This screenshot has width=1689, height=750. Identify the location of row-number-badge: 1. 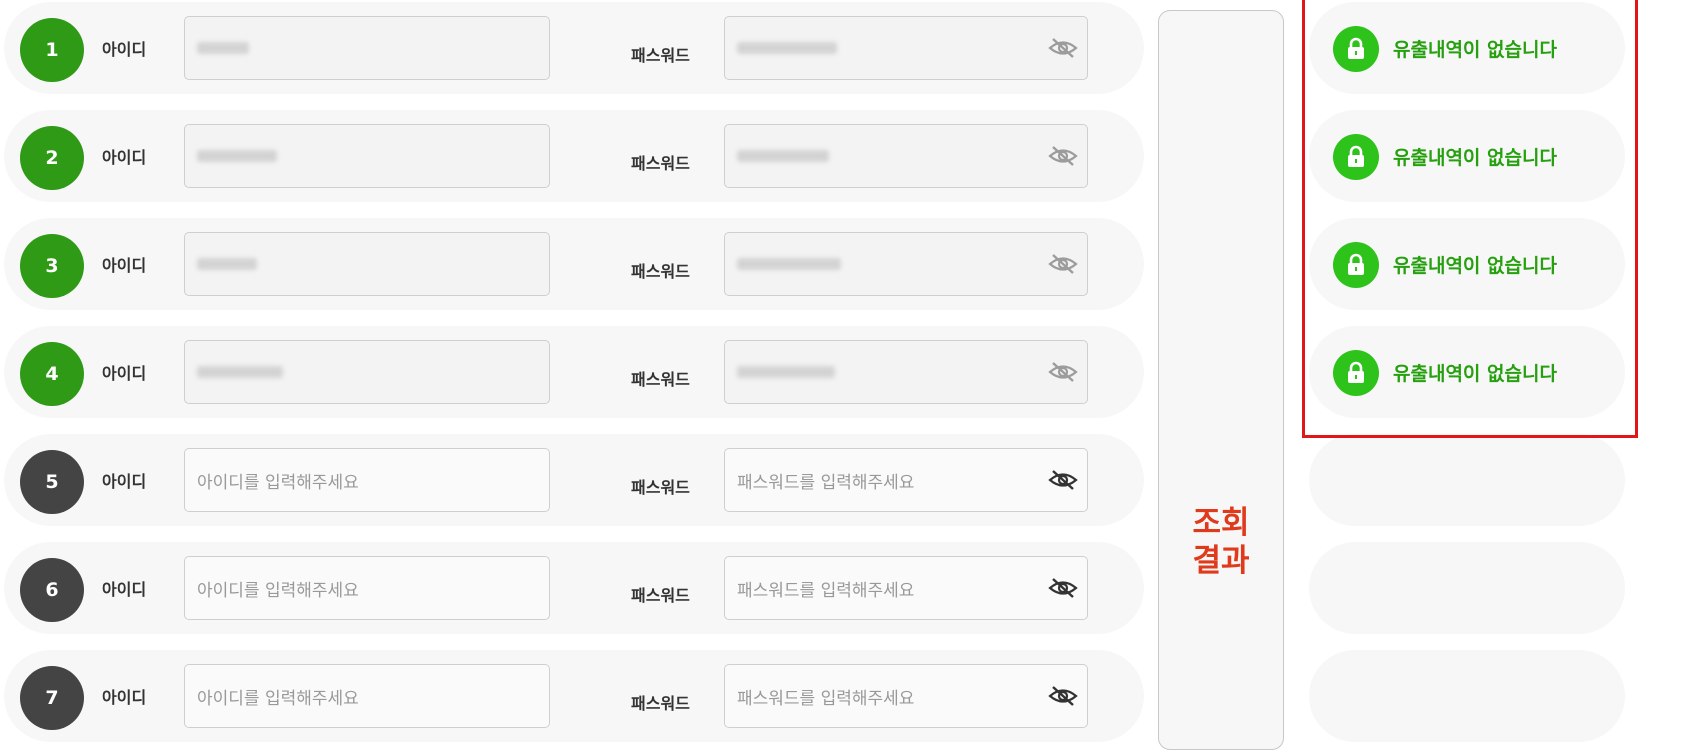
(52, 50).